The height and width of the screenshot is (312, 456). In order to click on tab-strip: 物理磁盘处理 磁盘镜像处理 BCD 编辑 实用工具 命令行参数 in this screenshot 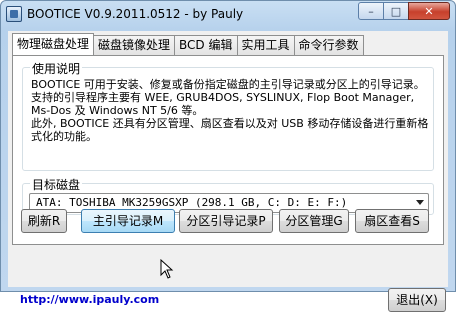, I will do `click(188, 44)`.